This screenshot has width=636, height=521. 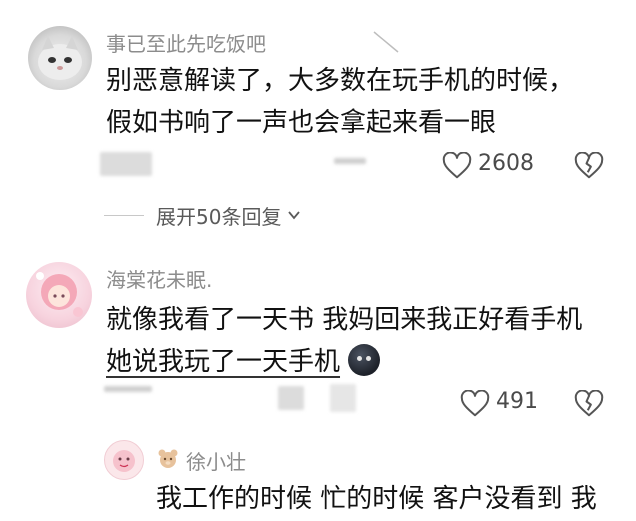 What do you see at coordinates (344, 320) in the screenshot?
I see `comment-line-1: 就像我看了一天书 我妈回来我正好看手机` at bounding box center [344, 320].